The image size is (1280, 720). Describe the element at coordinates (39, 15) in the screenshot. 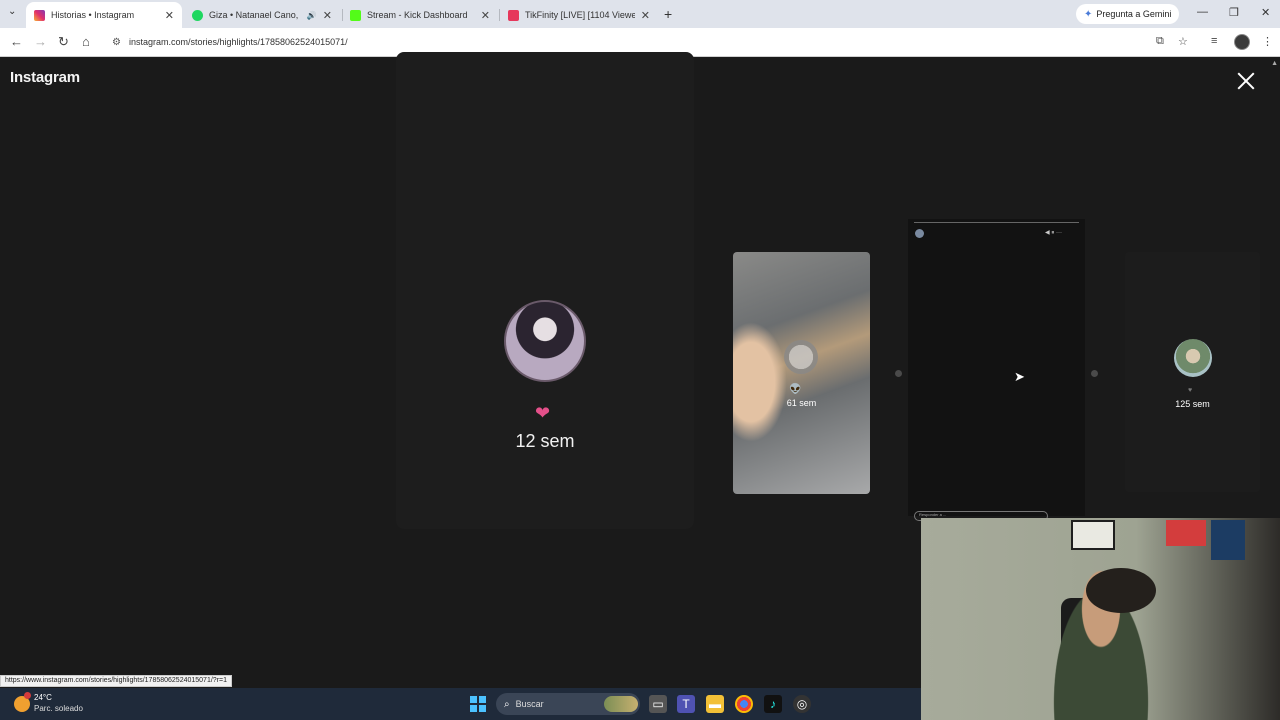

I see `instagram-icon` at that location.